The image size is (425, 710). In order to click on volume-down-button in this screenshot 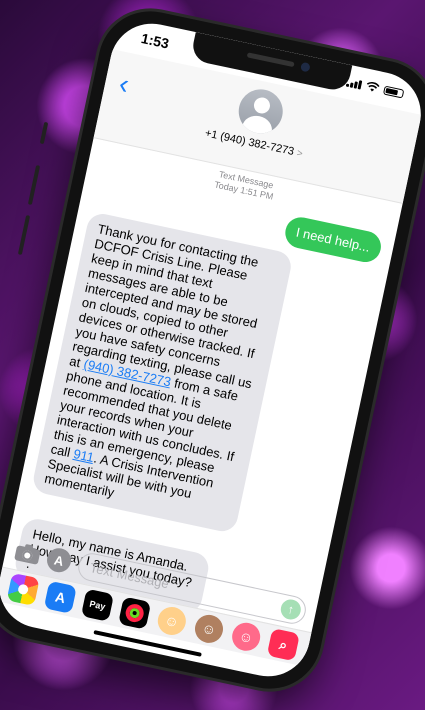, I will do `click(24, 235)`.